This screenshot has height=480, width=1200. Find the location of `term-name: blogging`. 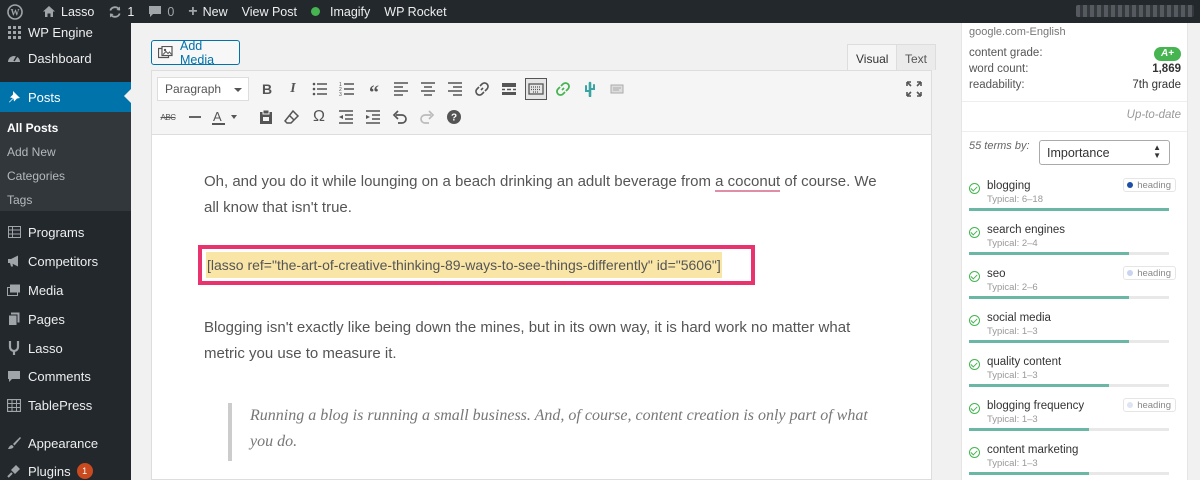

term-name: blogging is located at coordinates (1009, 186).